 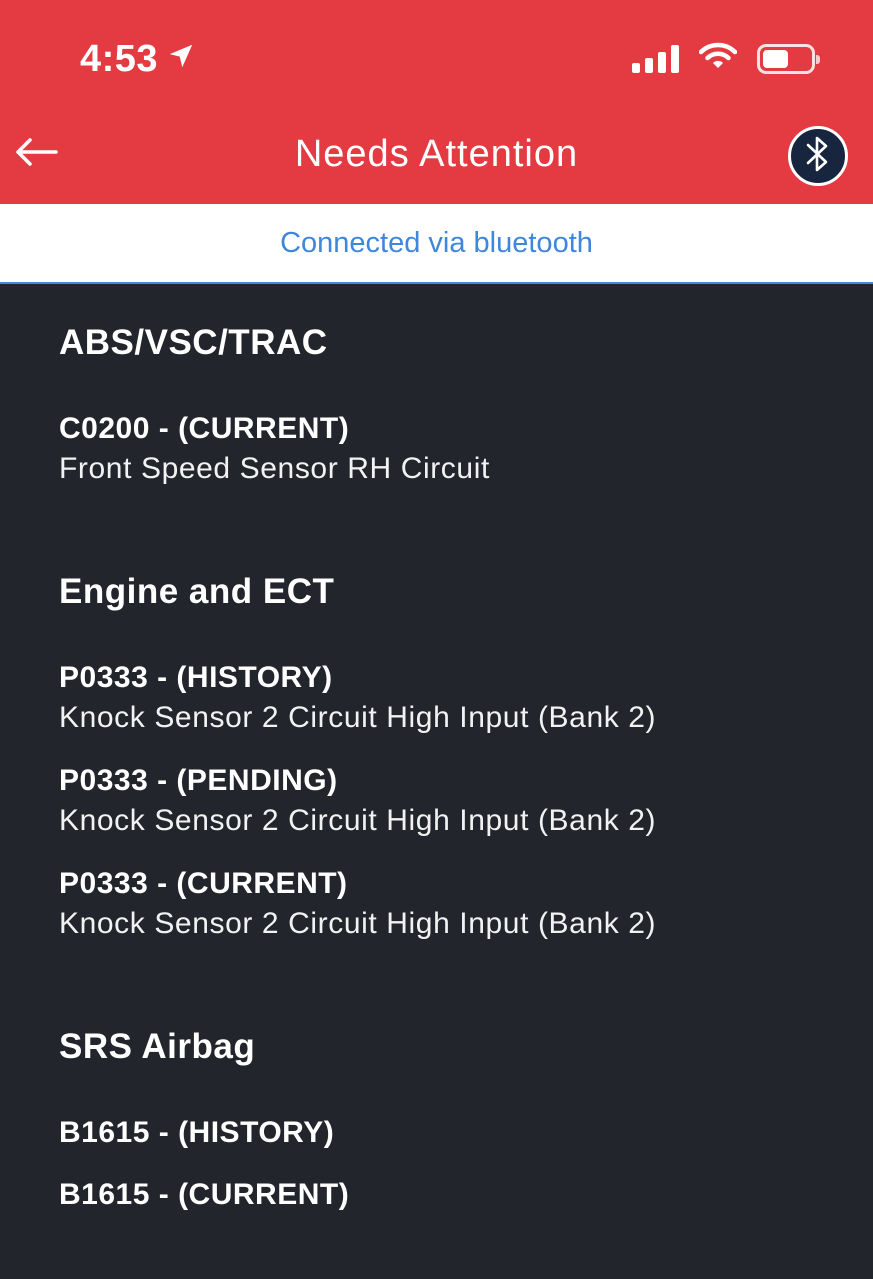 What do you see at coordinates (718, 58) in the screenshot?
I see `wifi-icon` at bounding box center [718, 58].